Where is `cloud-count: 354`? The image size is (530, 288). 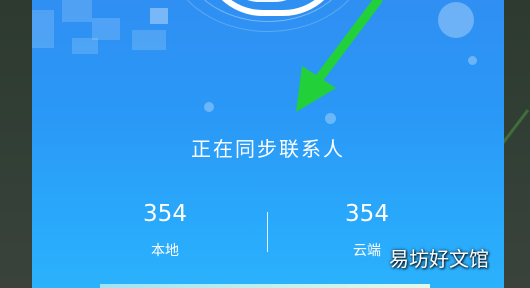 cloud-count: 354 is located at coordinates (367, 214).